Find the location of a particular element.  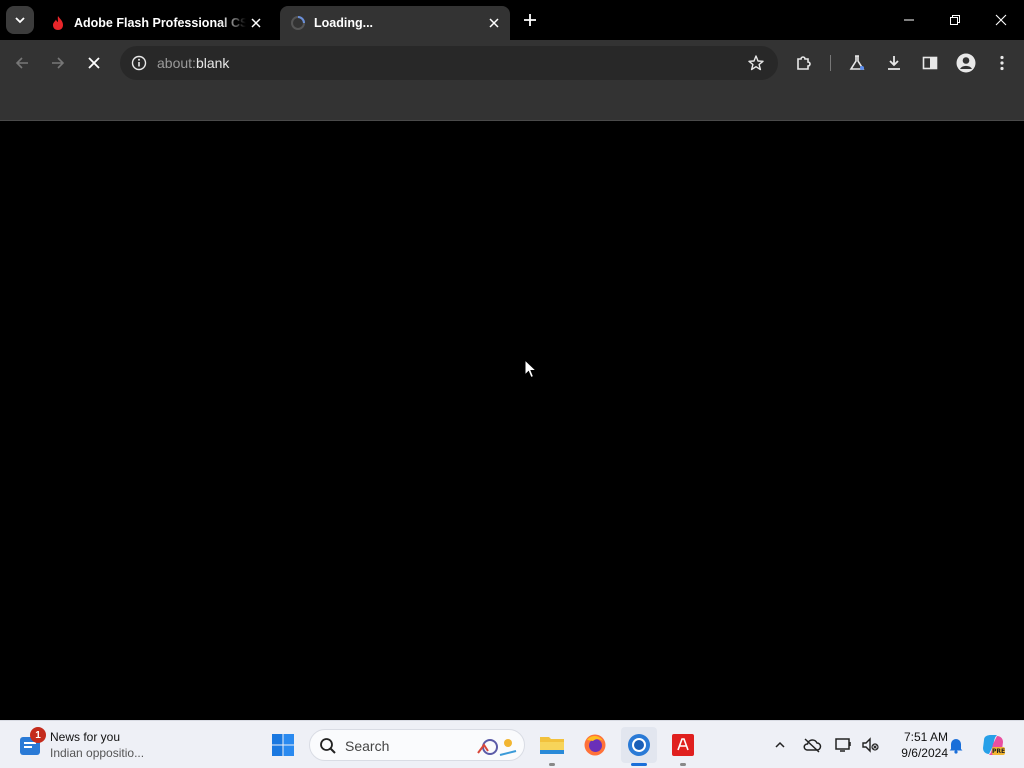

notifications-button is located at coordinates (956, 745).